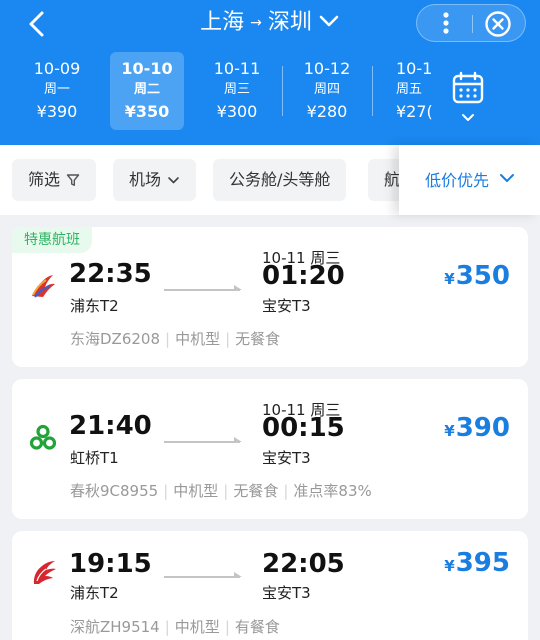 The height and width of the screenshot is (640, 540). I want to click on cabin-label: 公务舱/头等舱, so click(280, 179).